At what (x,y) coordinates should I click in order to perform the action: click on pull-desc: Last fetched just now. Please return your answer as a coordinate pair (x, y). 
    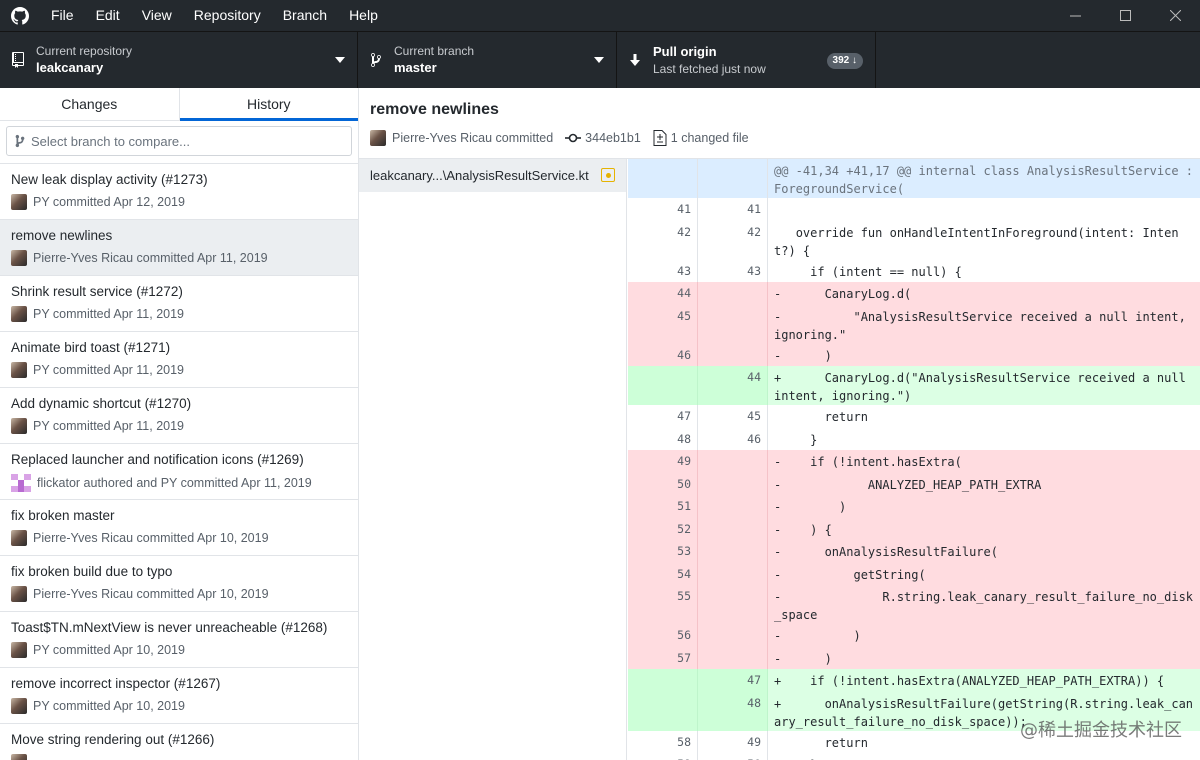
    Looking at the image, I should click on (709, 69).